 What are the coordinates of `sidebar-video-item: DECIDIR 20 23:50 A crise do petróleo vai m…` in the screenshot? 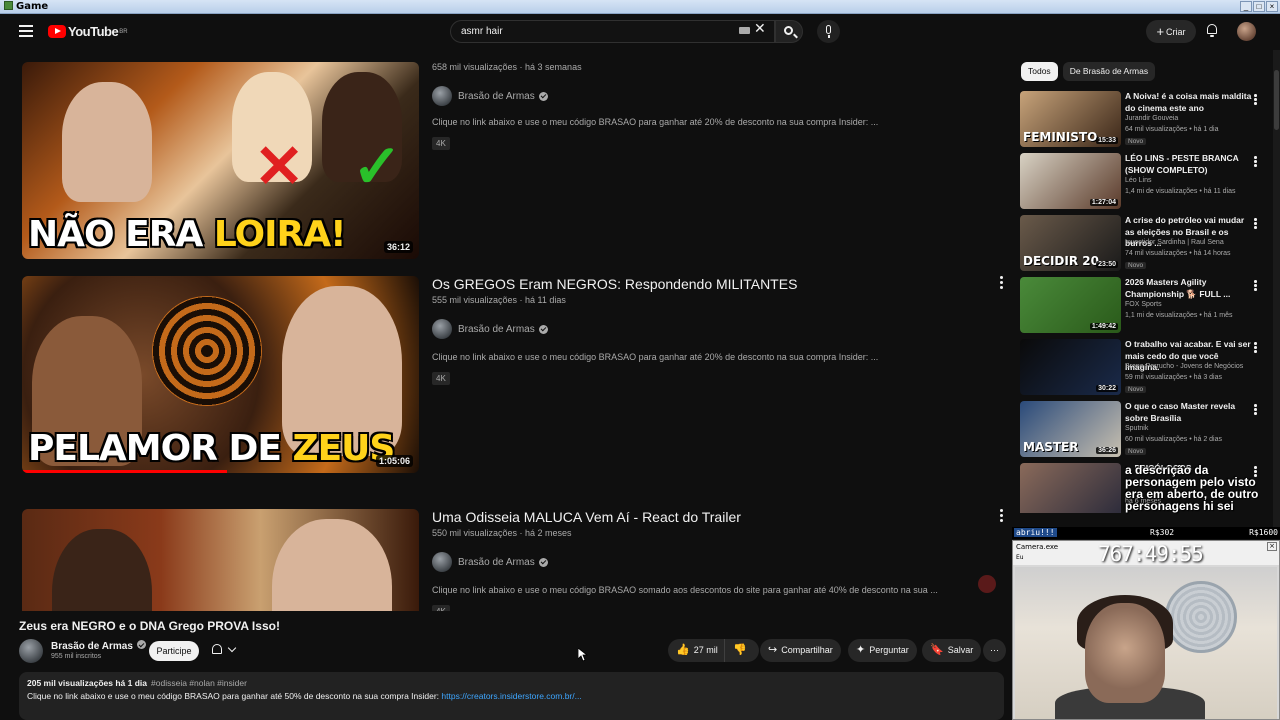 It's located at (1145, 244).